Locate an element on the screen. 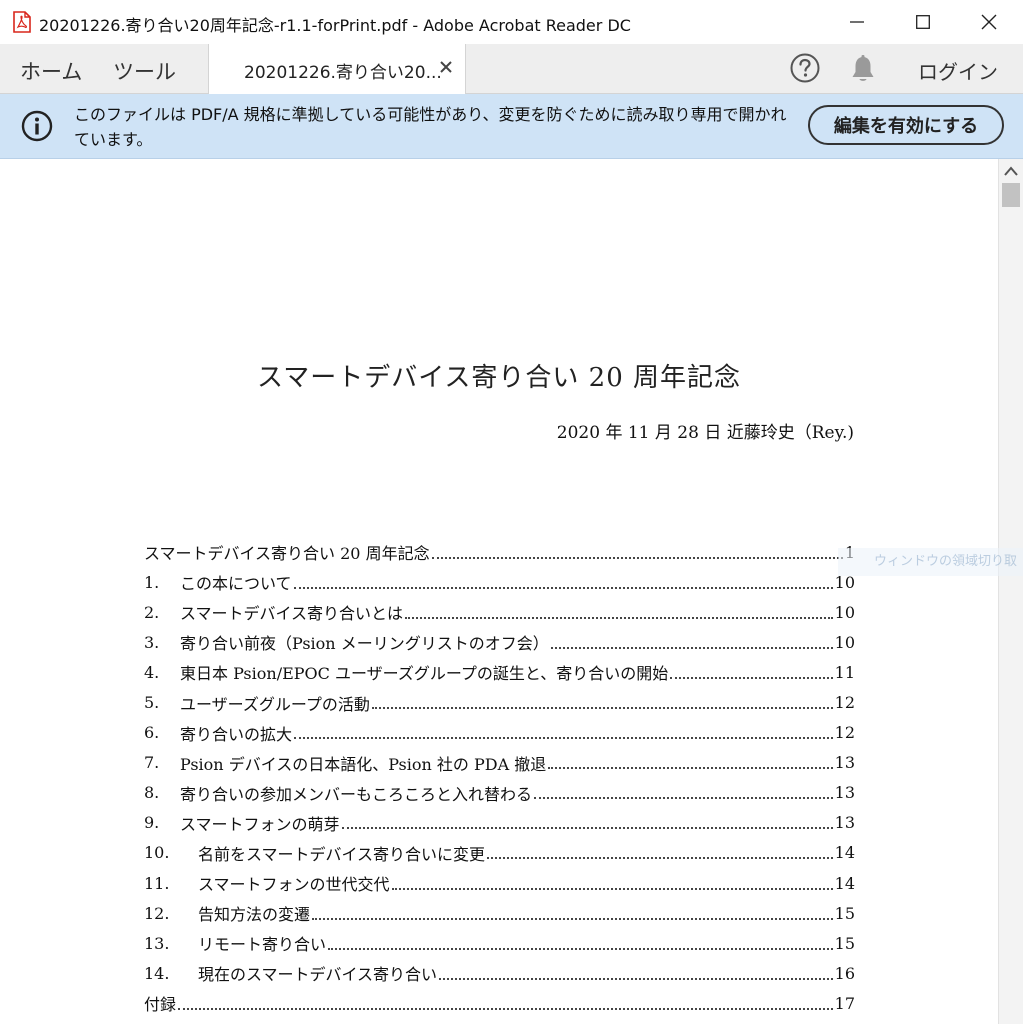 This screenshot has width=1023, height=1024. info-icon is located at coordinates (37, 126).